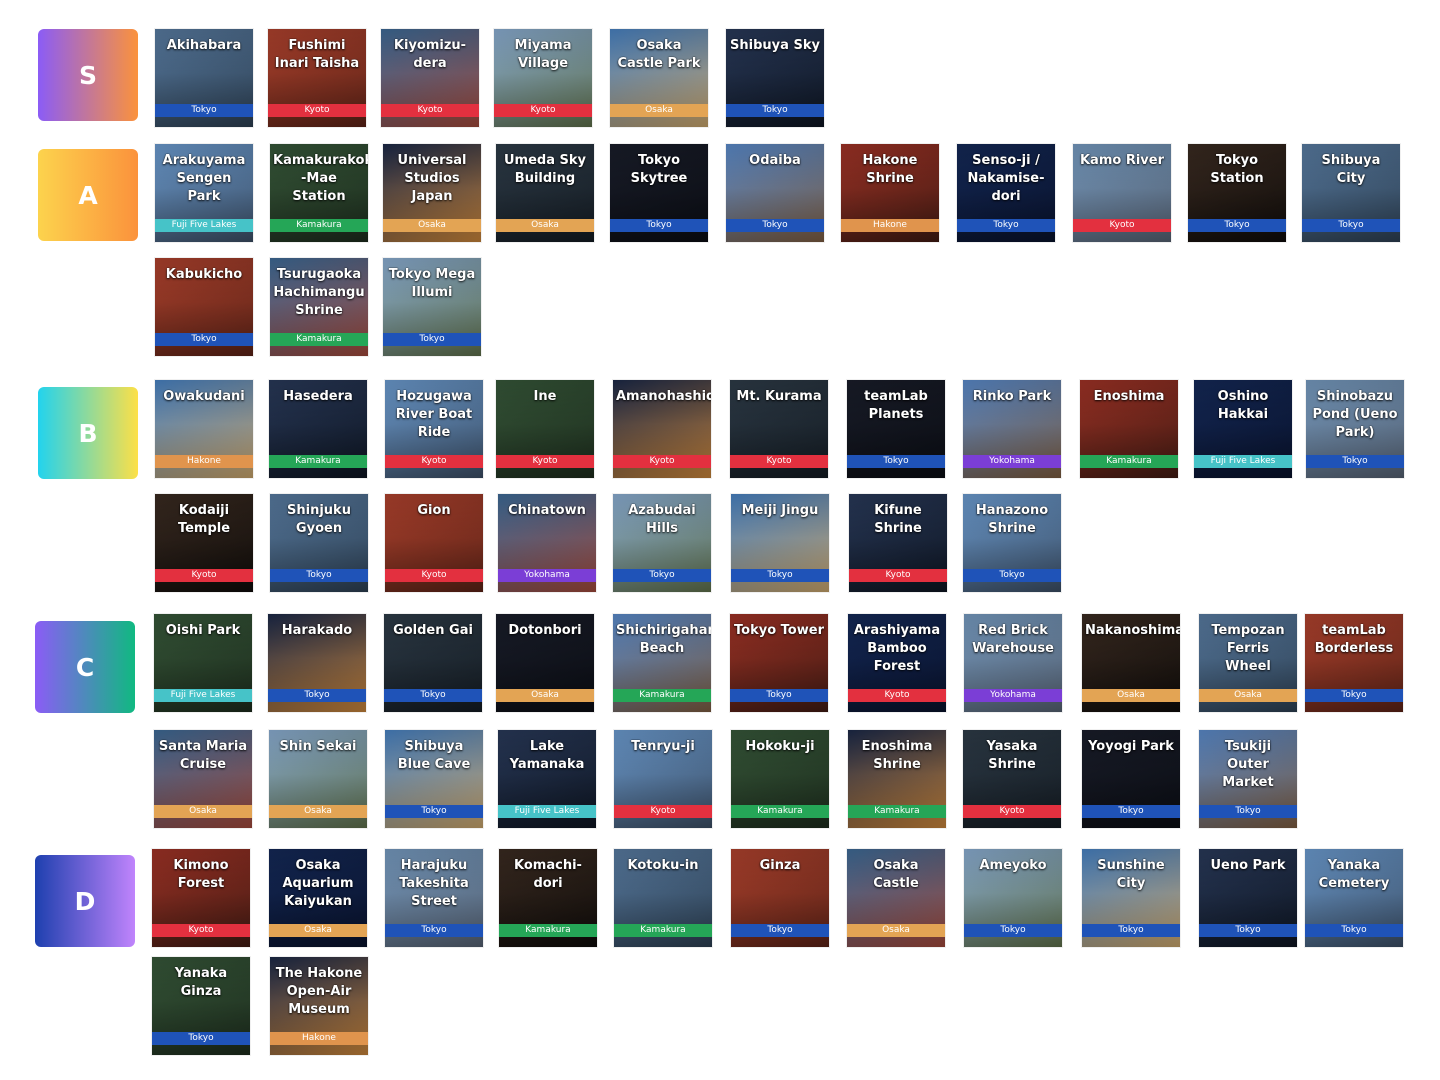  What do you see at coordinates (430, 78) in the screenshot?
I see `tier-item-kiyomizu-dera: Kiyomizu-dera Kyoto` at bounding box center [430, 78].